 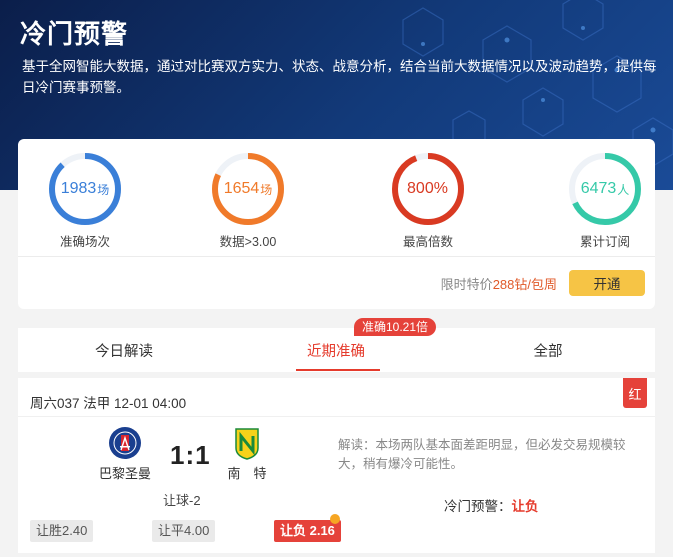 I want to click on stat-value: 800%, so click(x=428, y=189).